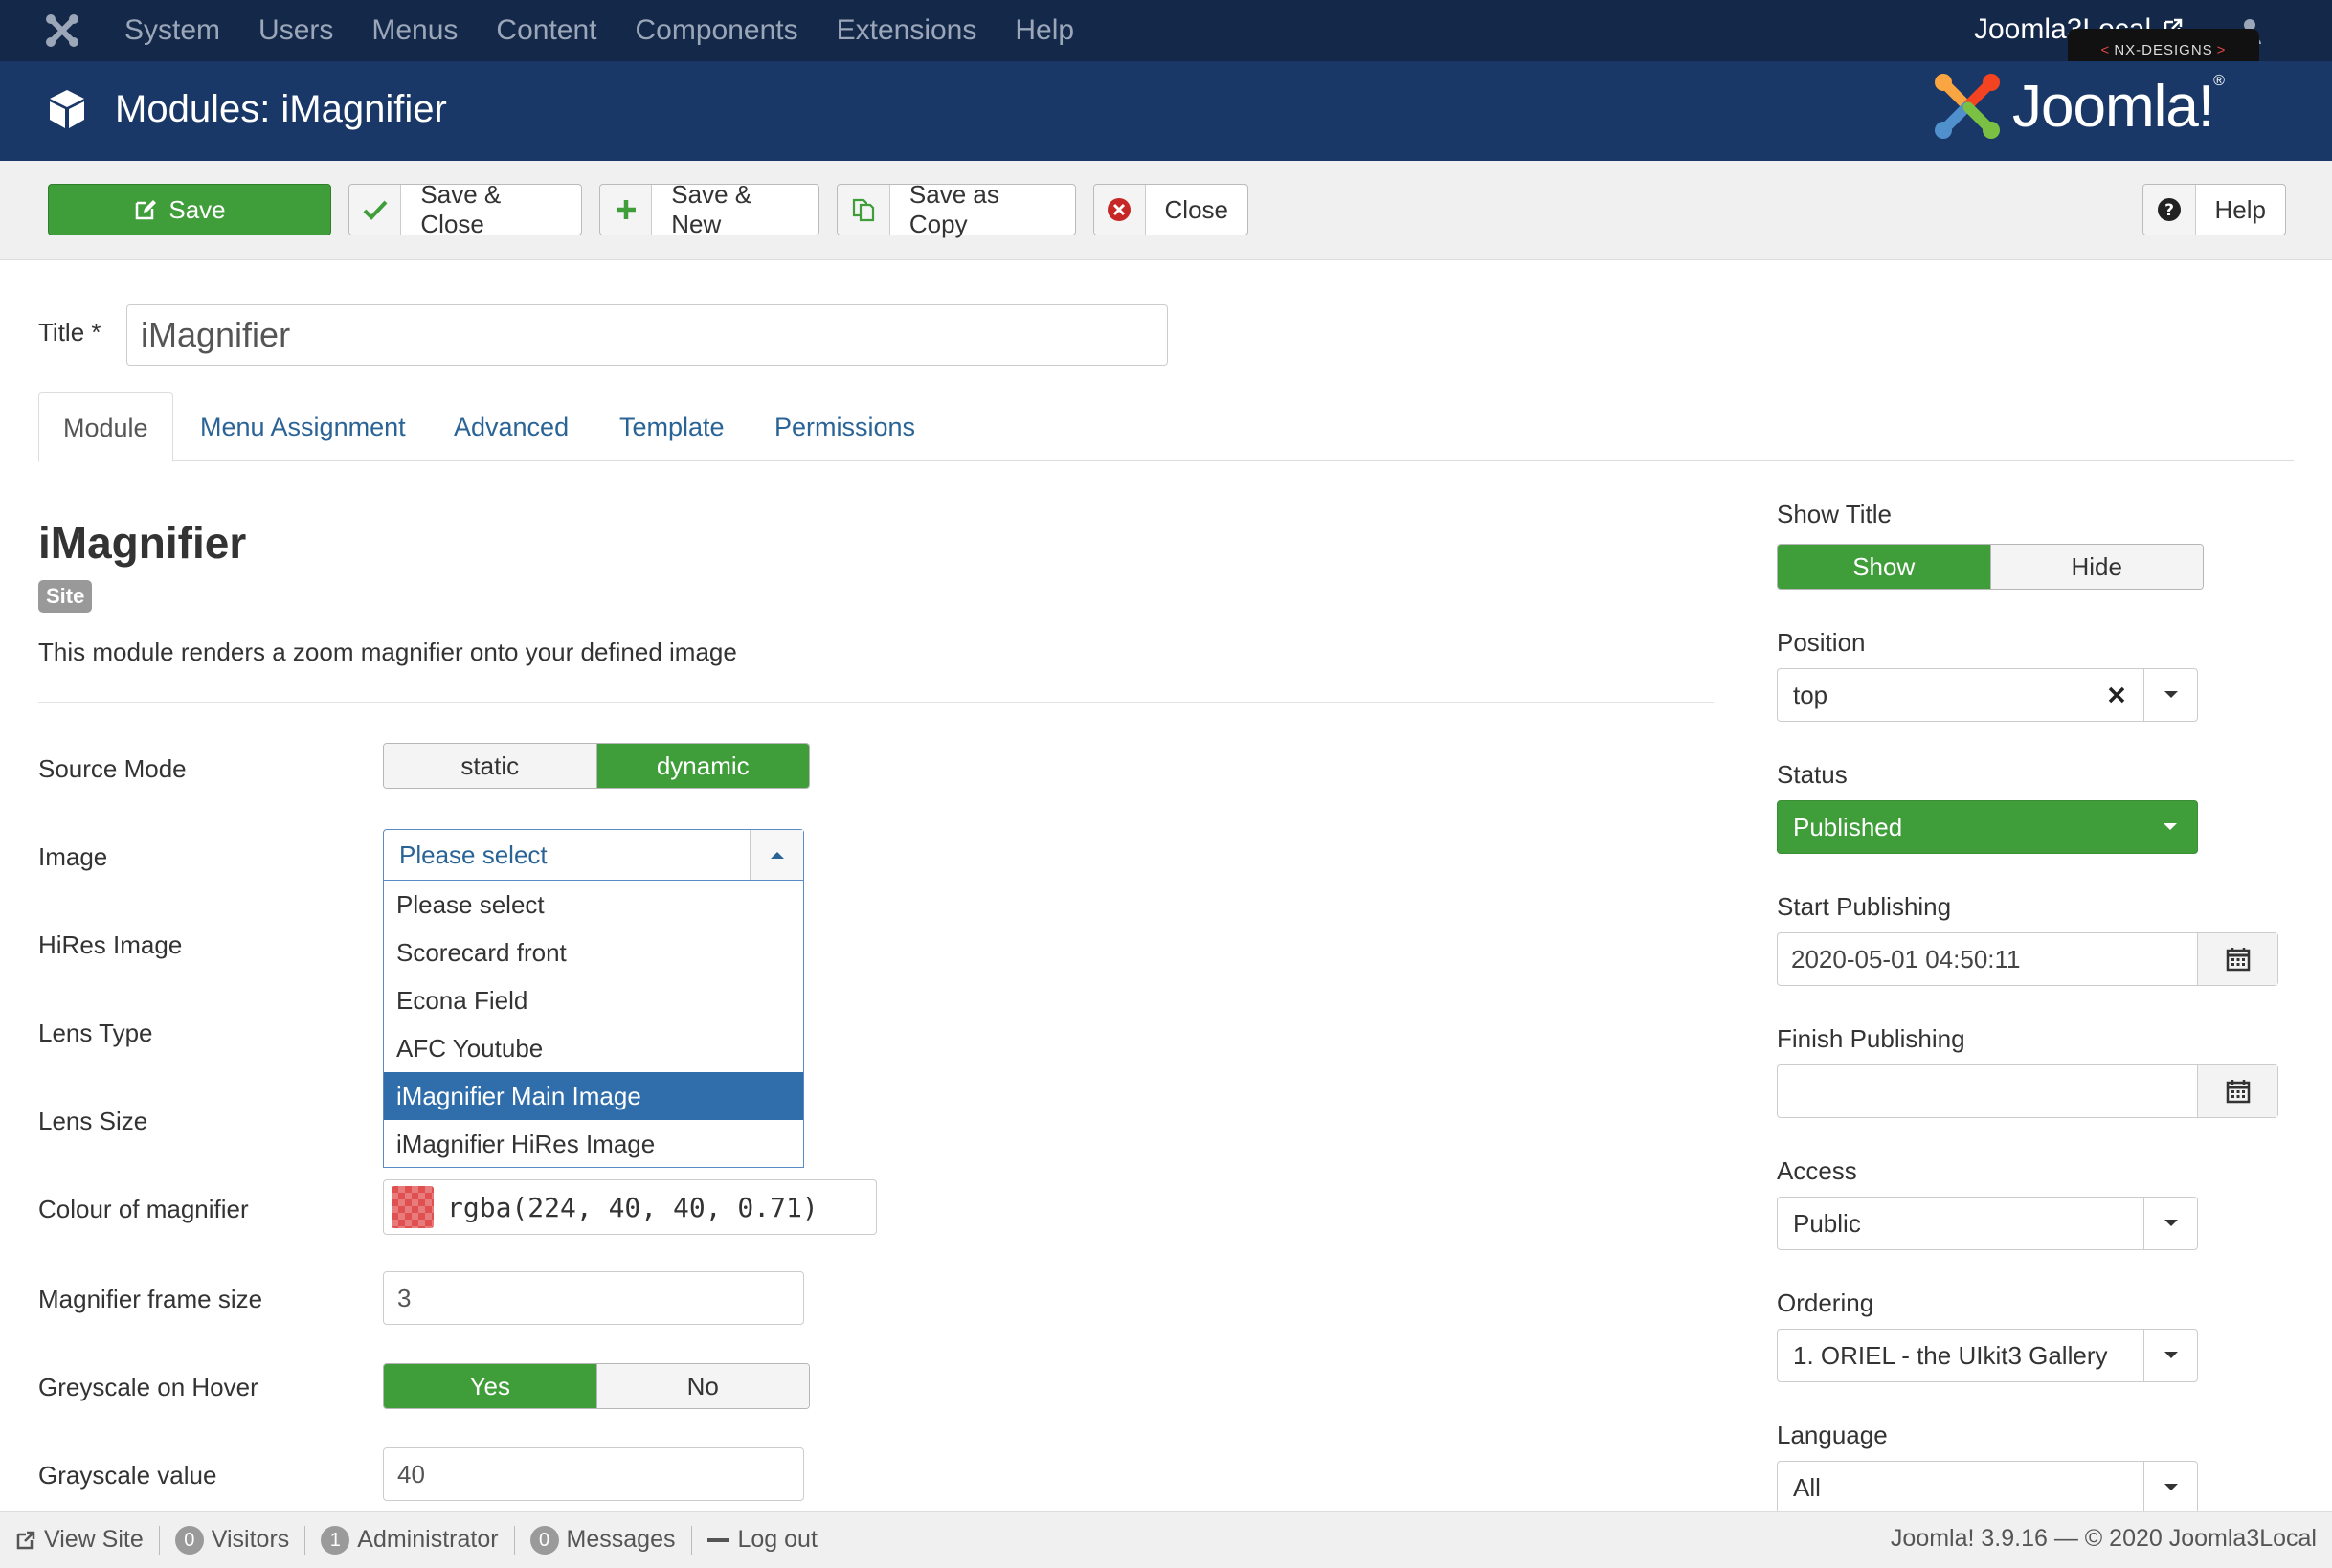 The width and height of the screenshot is (2332, 1568). What do you see at coordinates (197, 209) in the screenshot?
I see `save-label: Save` at bounding box center [197, 209].